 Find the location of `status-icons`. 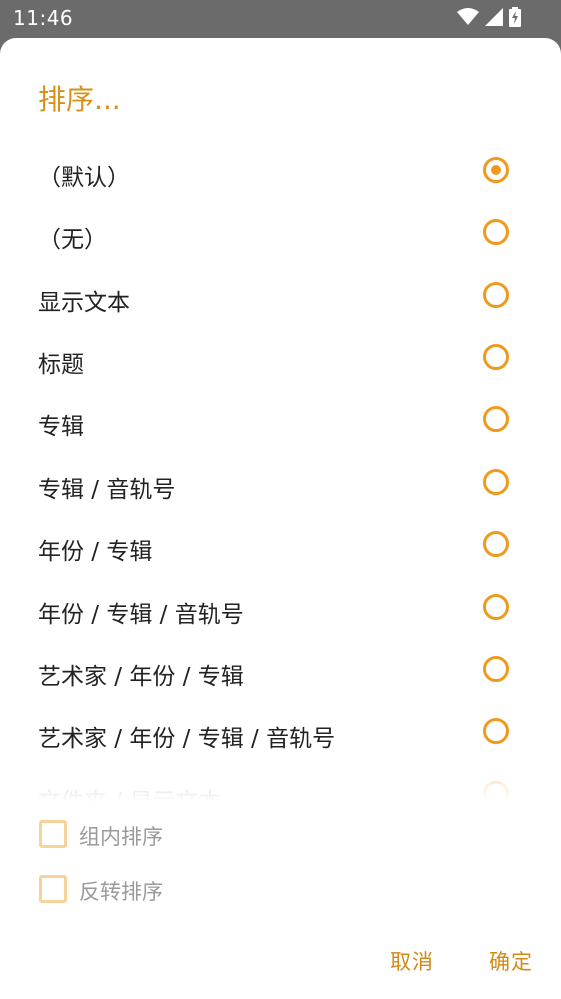

status-icons is located at coordinates (489, 19).